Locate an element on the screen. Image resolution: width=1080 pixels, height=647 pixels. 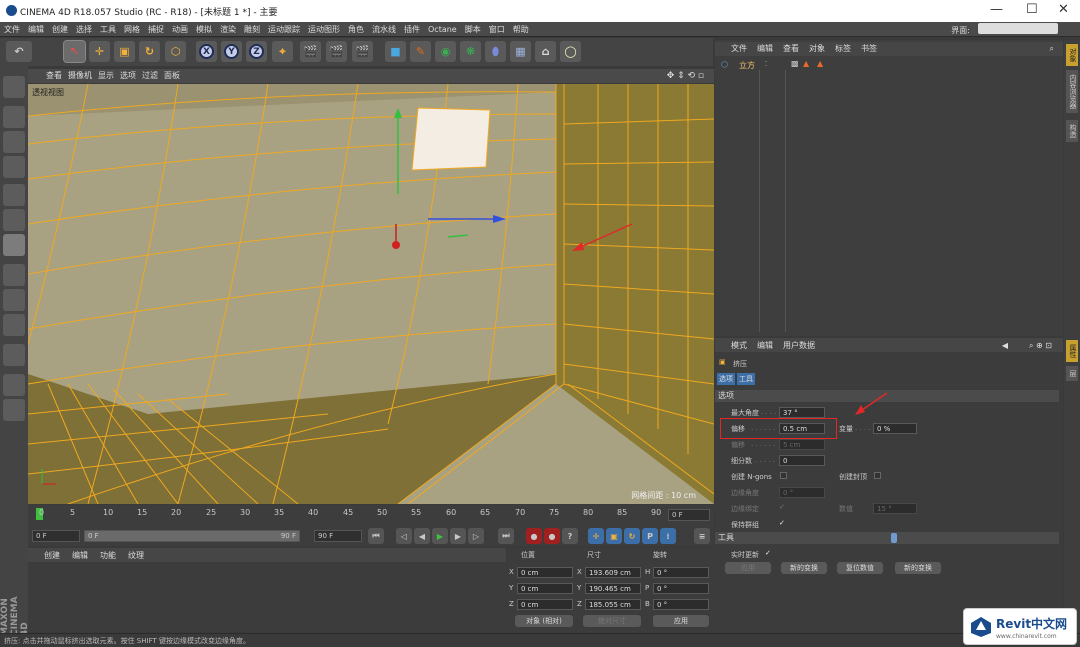
menu-snap: 捕捉 is located at coordinates (156, 28).